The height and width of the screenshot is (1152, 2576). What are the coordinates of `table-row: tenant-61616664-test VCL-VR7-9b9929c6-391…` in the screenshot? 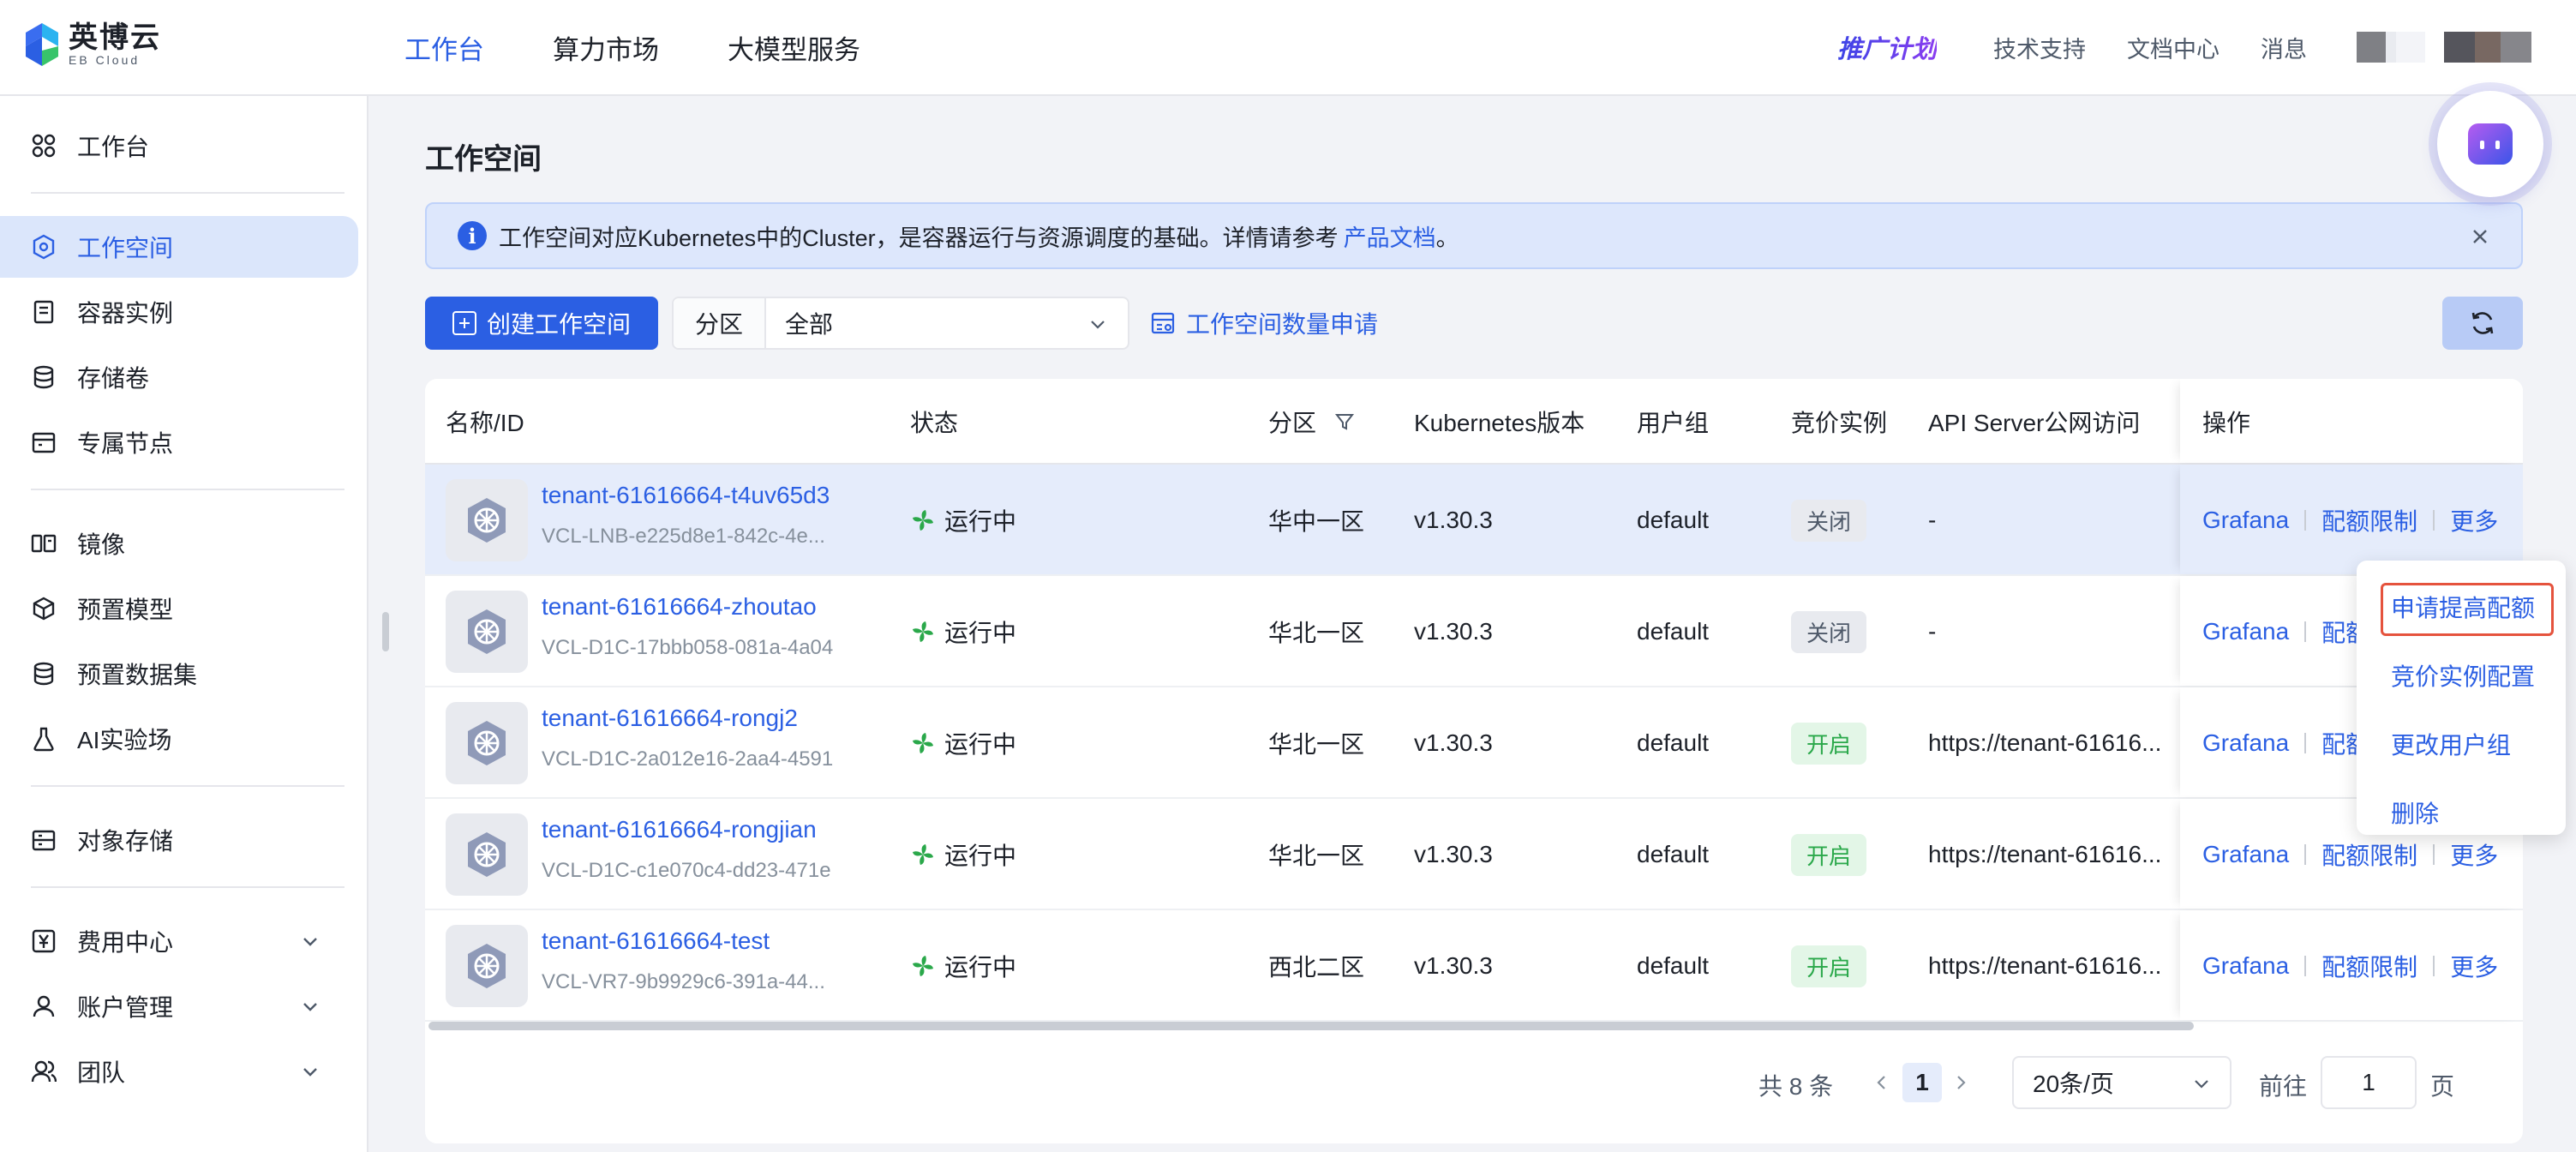 It's located at (1474, 966).